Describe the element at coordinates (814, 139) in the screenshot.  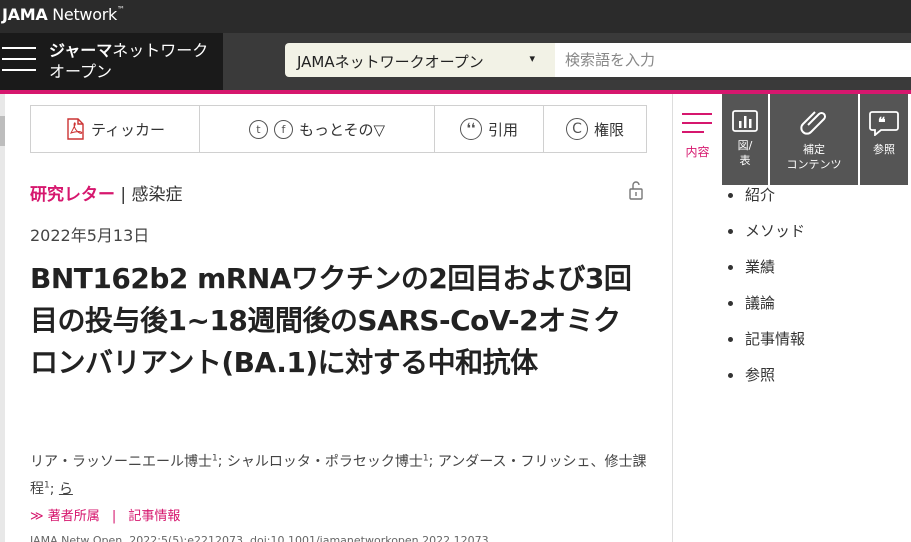
I see `supplemental-content-tab: 補定 コンテンツ` at that location.